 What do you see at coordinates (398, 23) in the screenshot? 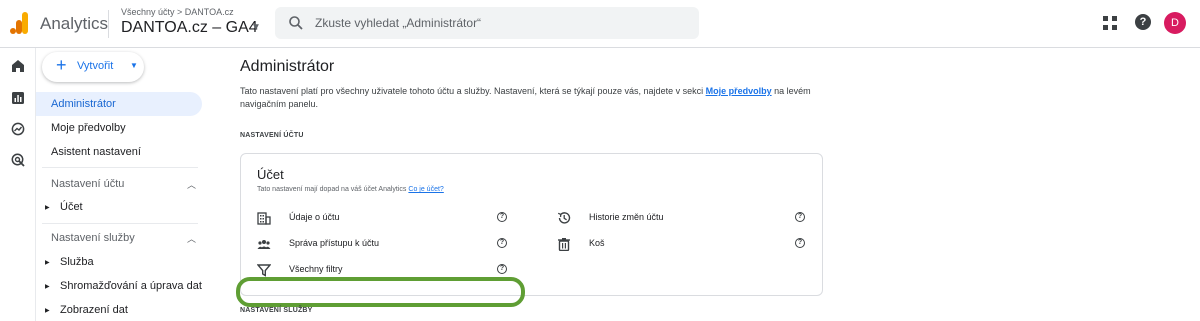
I see `search-input: Zkuste vyhledat „Administrátor“` at bounding box center [398, 23].